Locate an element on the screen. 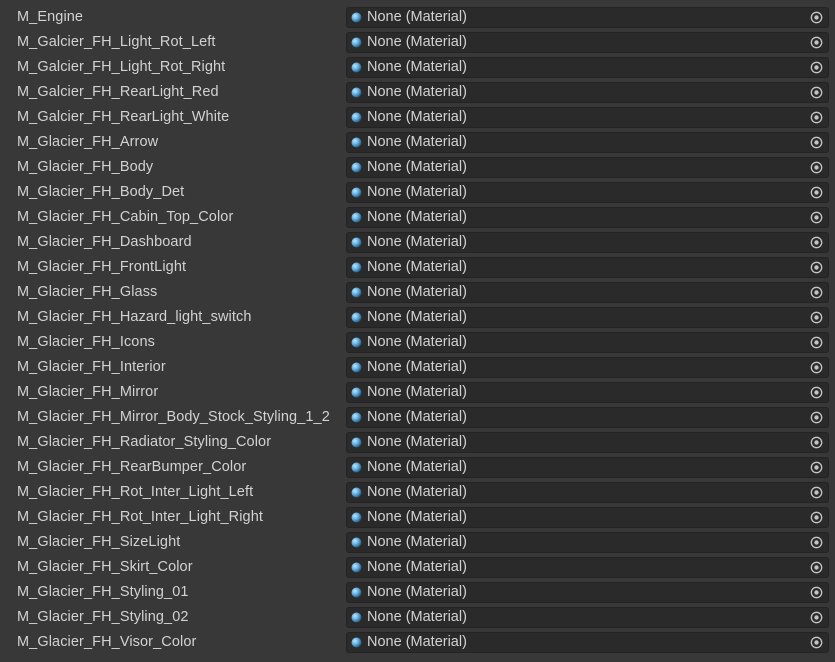 This screenshot has width=835, height=662. material-row: M_Glacier_FH_Interior None (Material) is located at coordinates (417, 367).